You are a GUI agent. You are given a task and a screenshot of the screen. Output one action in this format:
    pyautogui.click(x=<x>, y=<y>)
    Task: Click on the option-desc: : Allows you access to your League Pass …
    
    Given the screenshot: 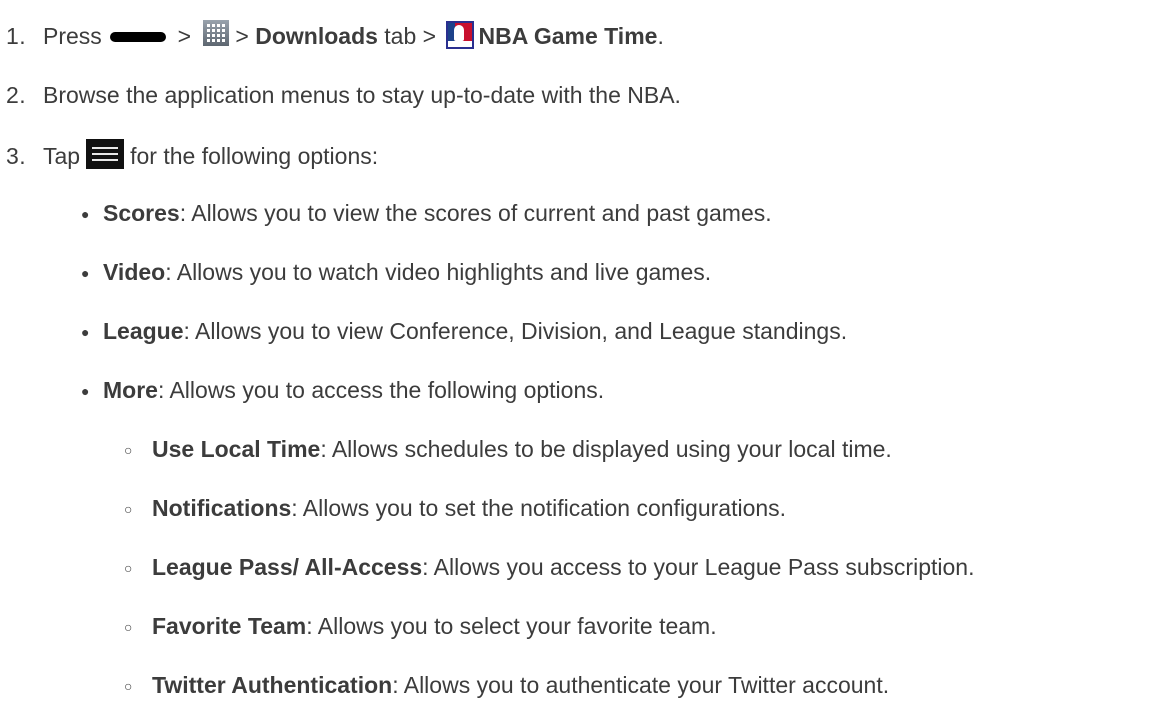 What is the action you would take?
    pyautogui.click(x=698, y=567)
    